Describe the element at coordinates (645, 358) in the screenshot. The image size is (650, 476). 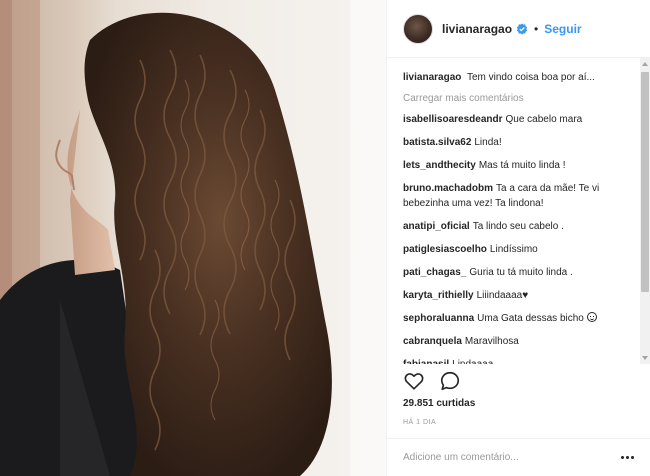
I see `scroll-down-arrow-icon` at that location.